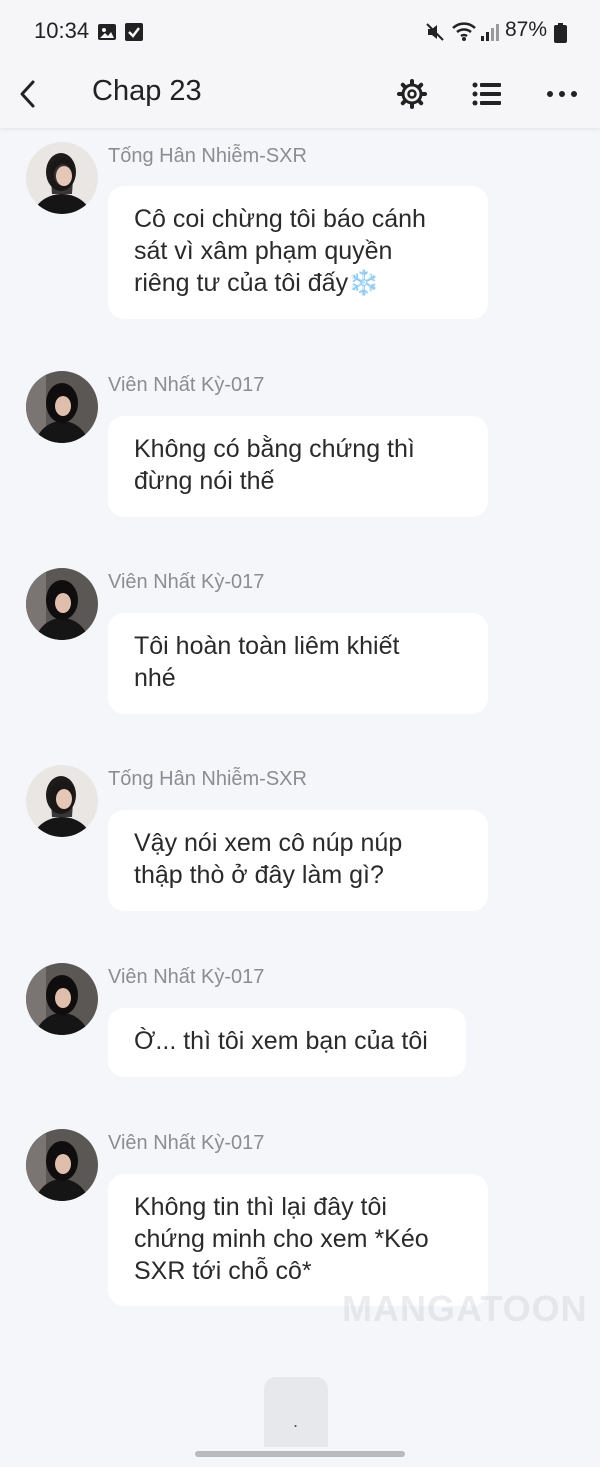 The height and width of the screenshot is (1467, 600). I want to click on message-bubble: Ờ... thì tôi xem bạn của tôi, so click(287, 1042).